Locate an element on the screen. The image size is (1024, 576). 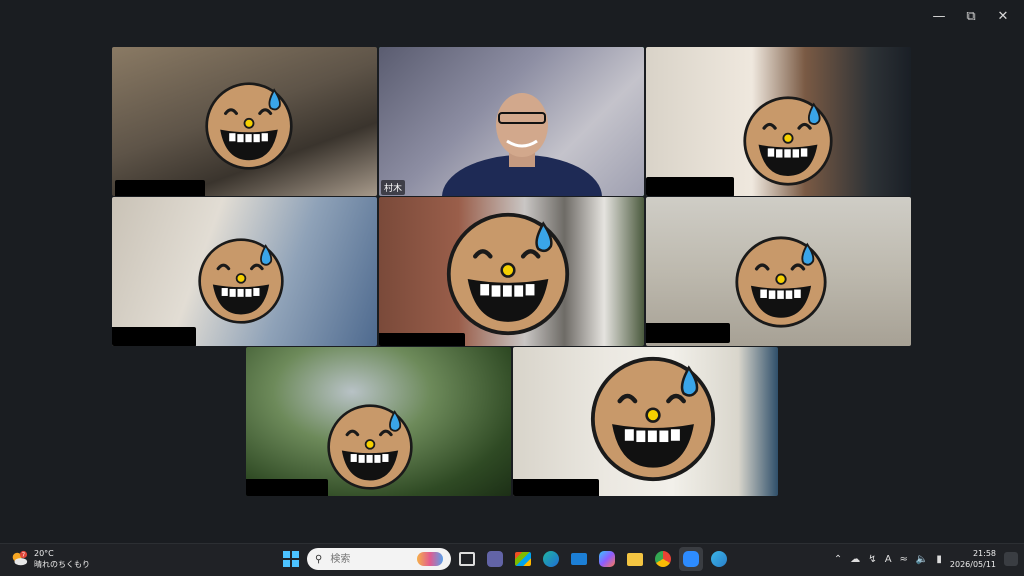
close-icon: ✕ is located at coordinates (1003, 16).